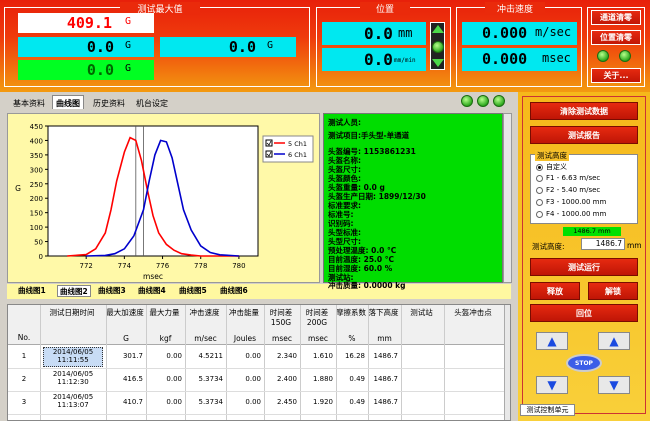 The height and width of the screenshot is (421, 650). I want to click on max-value-3: 0.0 G, so click(228, 47).